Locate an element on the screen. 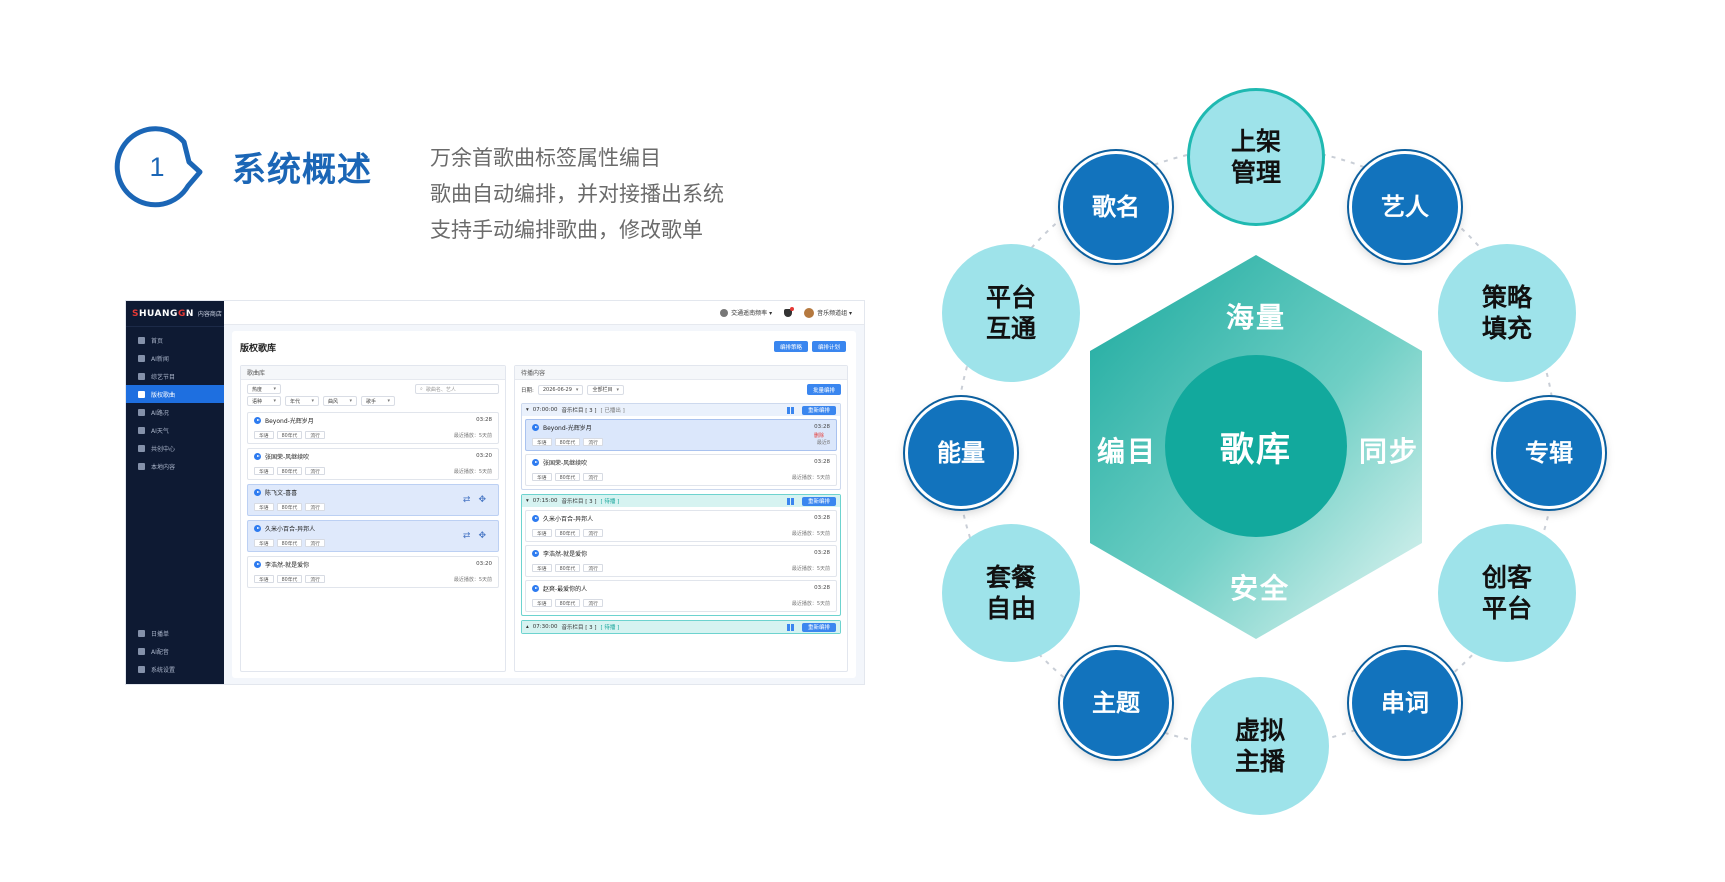  avatar is located at coordinates (809, 312).